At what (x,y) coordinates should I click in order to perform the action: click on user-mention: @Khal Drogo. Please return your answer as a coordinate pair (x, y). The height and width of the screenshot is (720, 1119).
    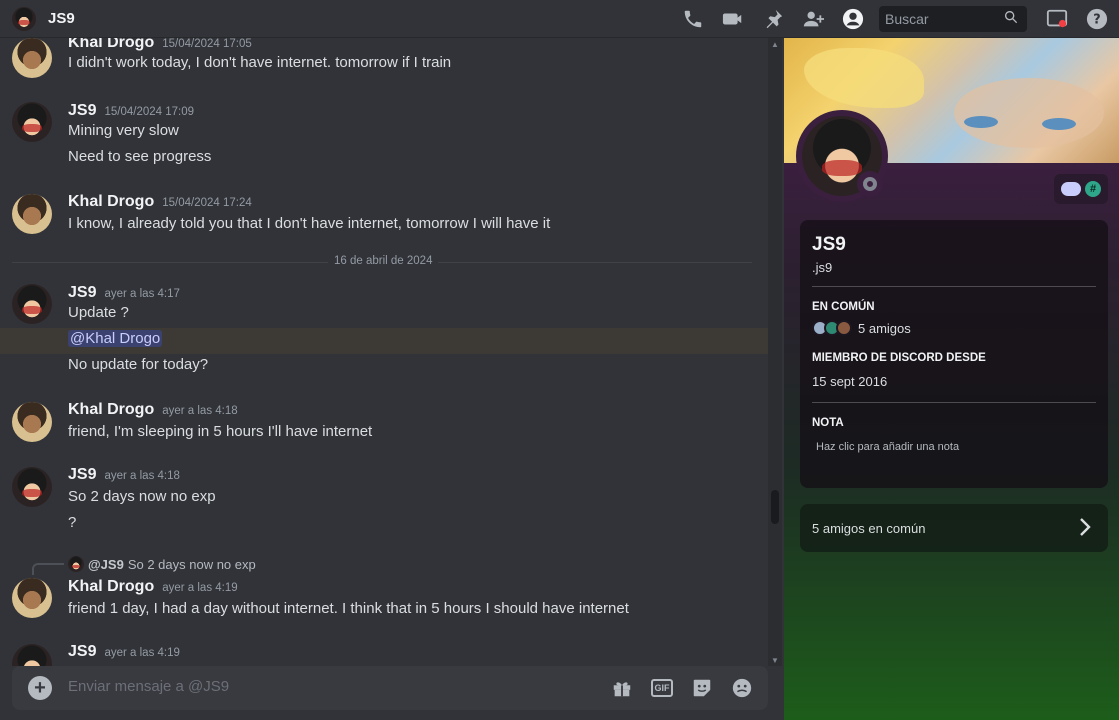
    Looking at the image, I should click on (115, 338).